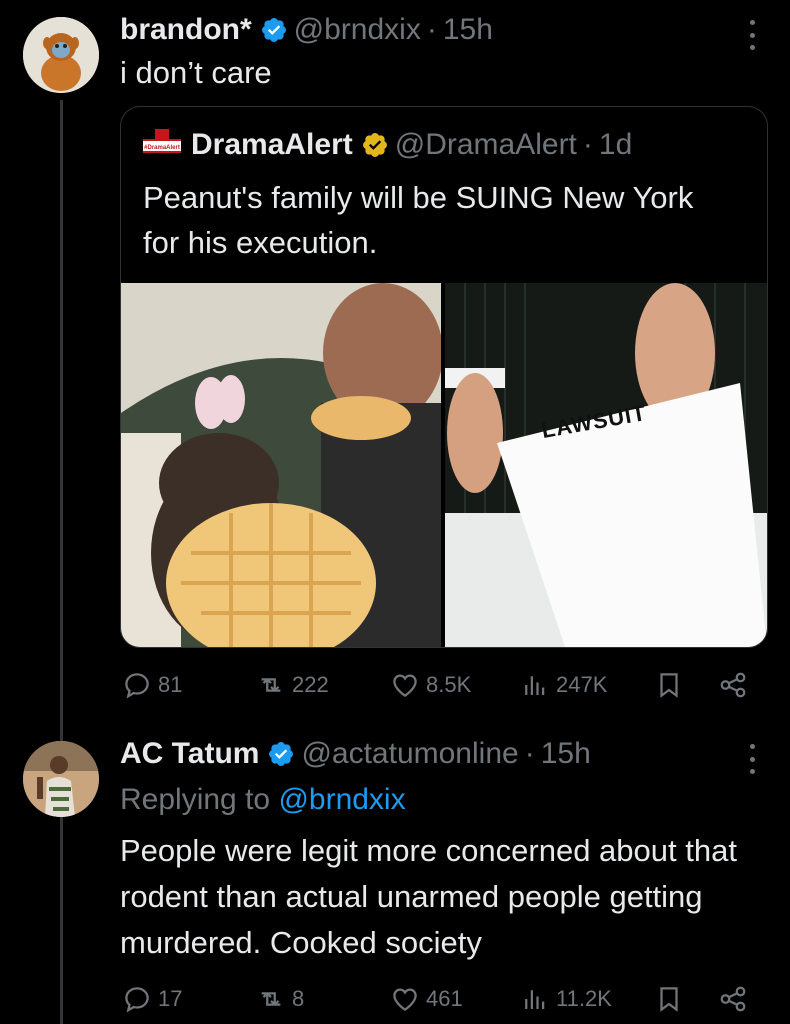 This screenshot has width=790, height=1024. I want to click on thread-connector-line, so click(61, 562).